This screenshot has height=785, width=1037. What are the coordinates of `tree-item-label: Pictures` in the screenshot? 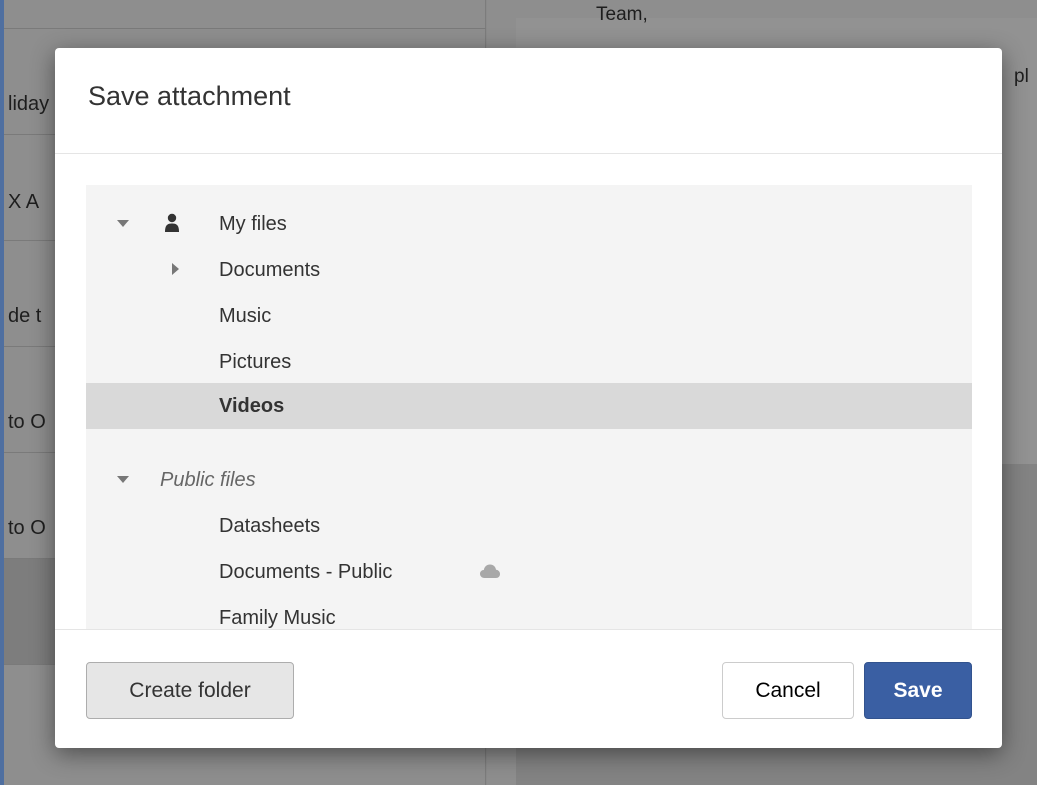 It's located at (255, 362).